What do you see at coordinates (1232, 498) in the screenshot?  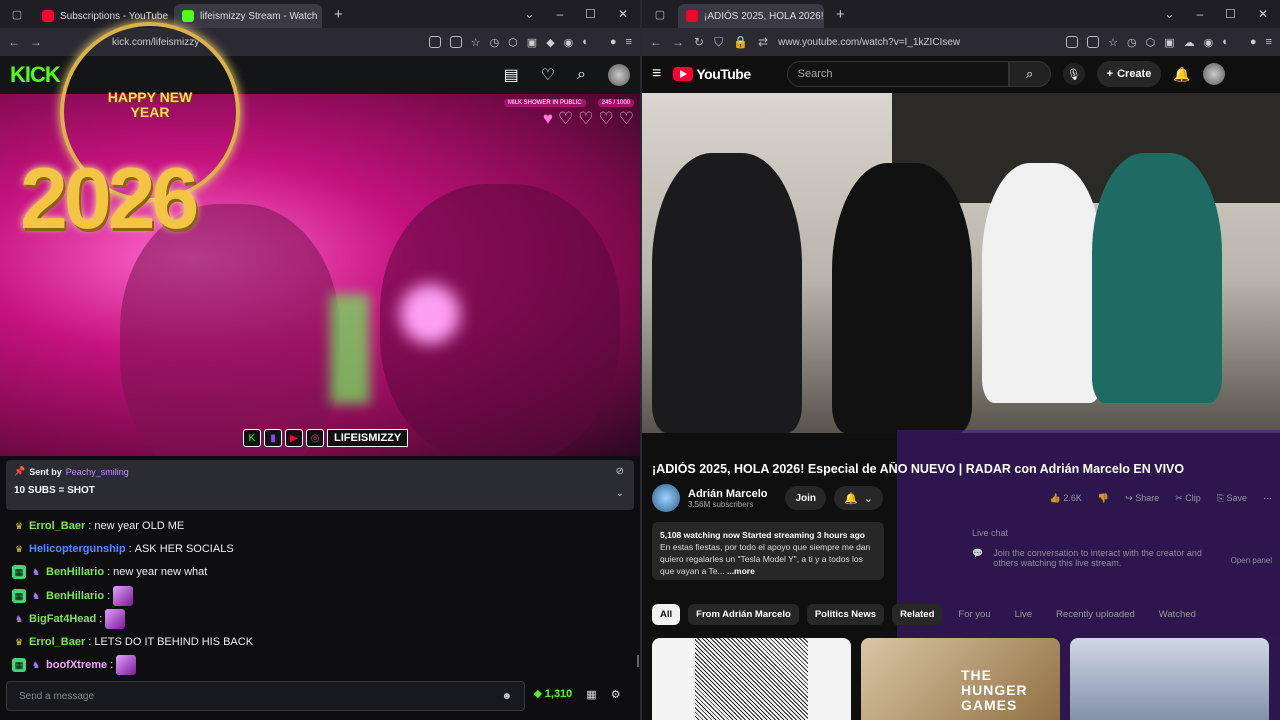 I see `save-button: ⎘ Save` at bounding box center [1232, 498].